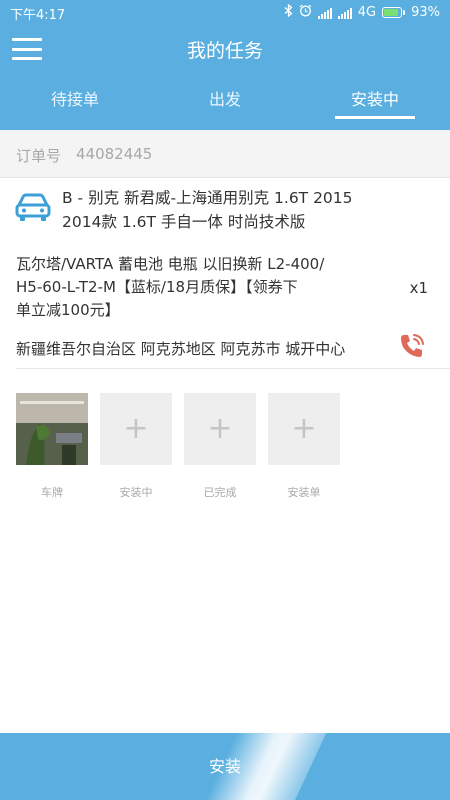 Image resolution: width=450 pixels, height=800 pixels. Describe the element at coordinates (75, 98) in the screenshot. I see `tab-pending: 待接单` at that location.